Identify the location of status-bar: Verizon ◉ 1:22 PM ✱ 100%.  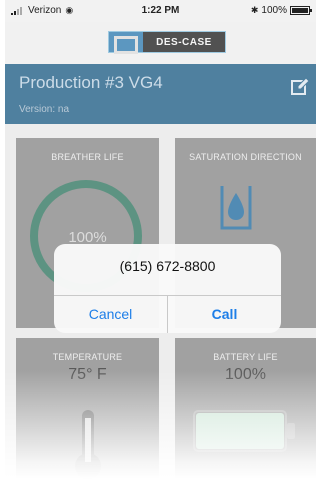
(160, 11).